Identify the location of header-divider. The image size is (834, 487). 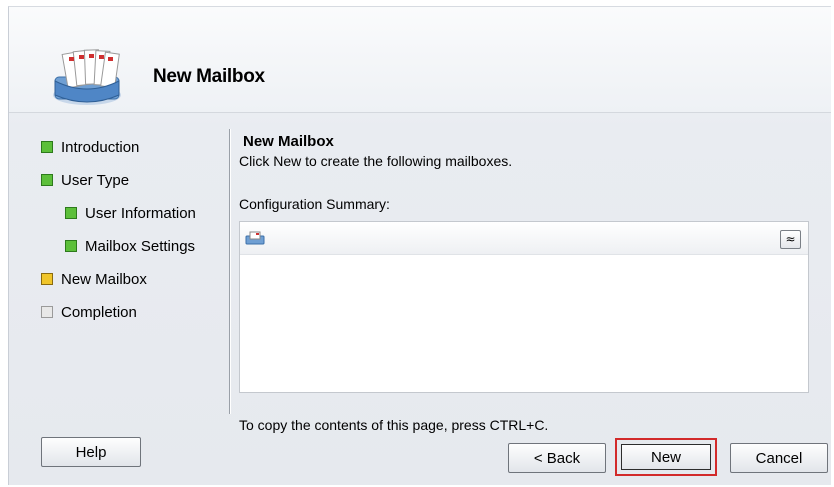
(420, 112).